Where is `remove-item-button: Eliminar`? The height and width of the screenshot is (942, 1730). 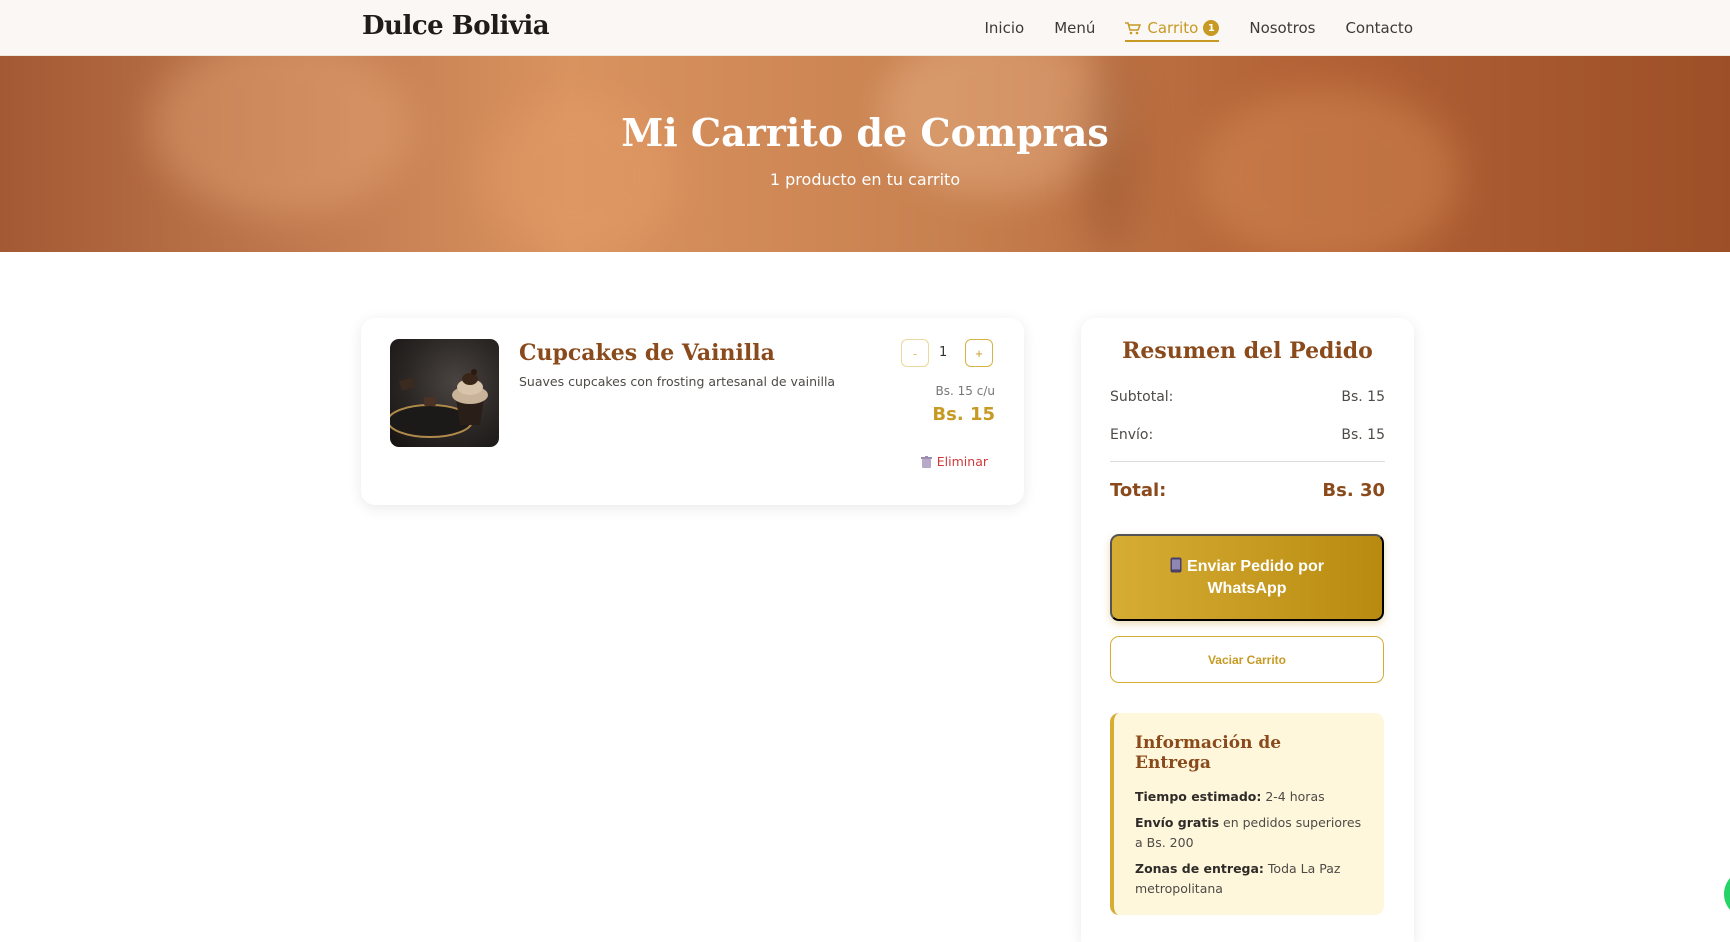 remove-item-button: Eliminar is located at coordinates (954, 461).